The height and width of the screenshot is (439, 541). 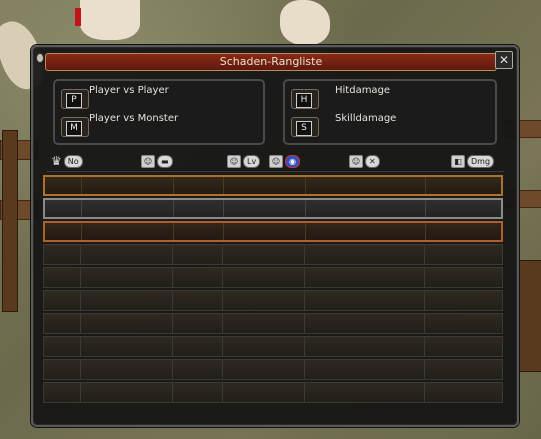 I want to click on col-rank: ♛ No, so click(x=67, y=161).